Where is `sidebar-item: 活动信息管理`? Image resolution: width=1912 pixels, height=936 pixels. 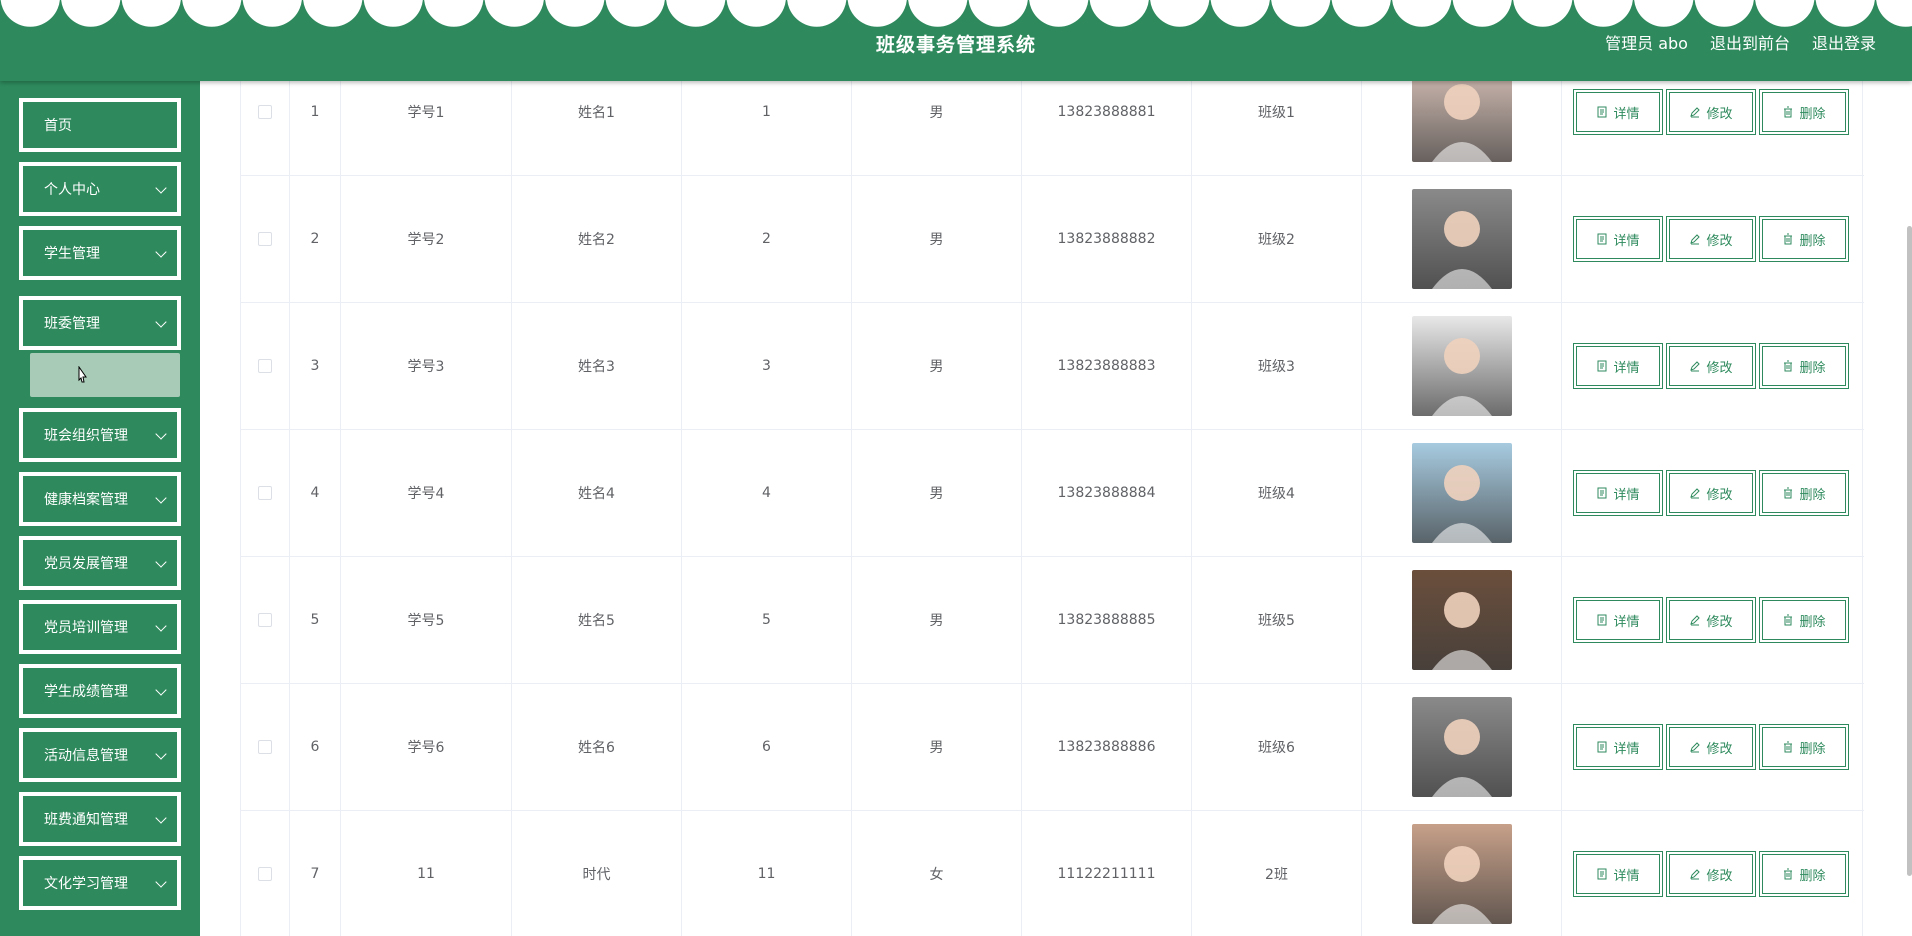
sidebar-item: 活动信息管理 is located at coordinates (100, 755).